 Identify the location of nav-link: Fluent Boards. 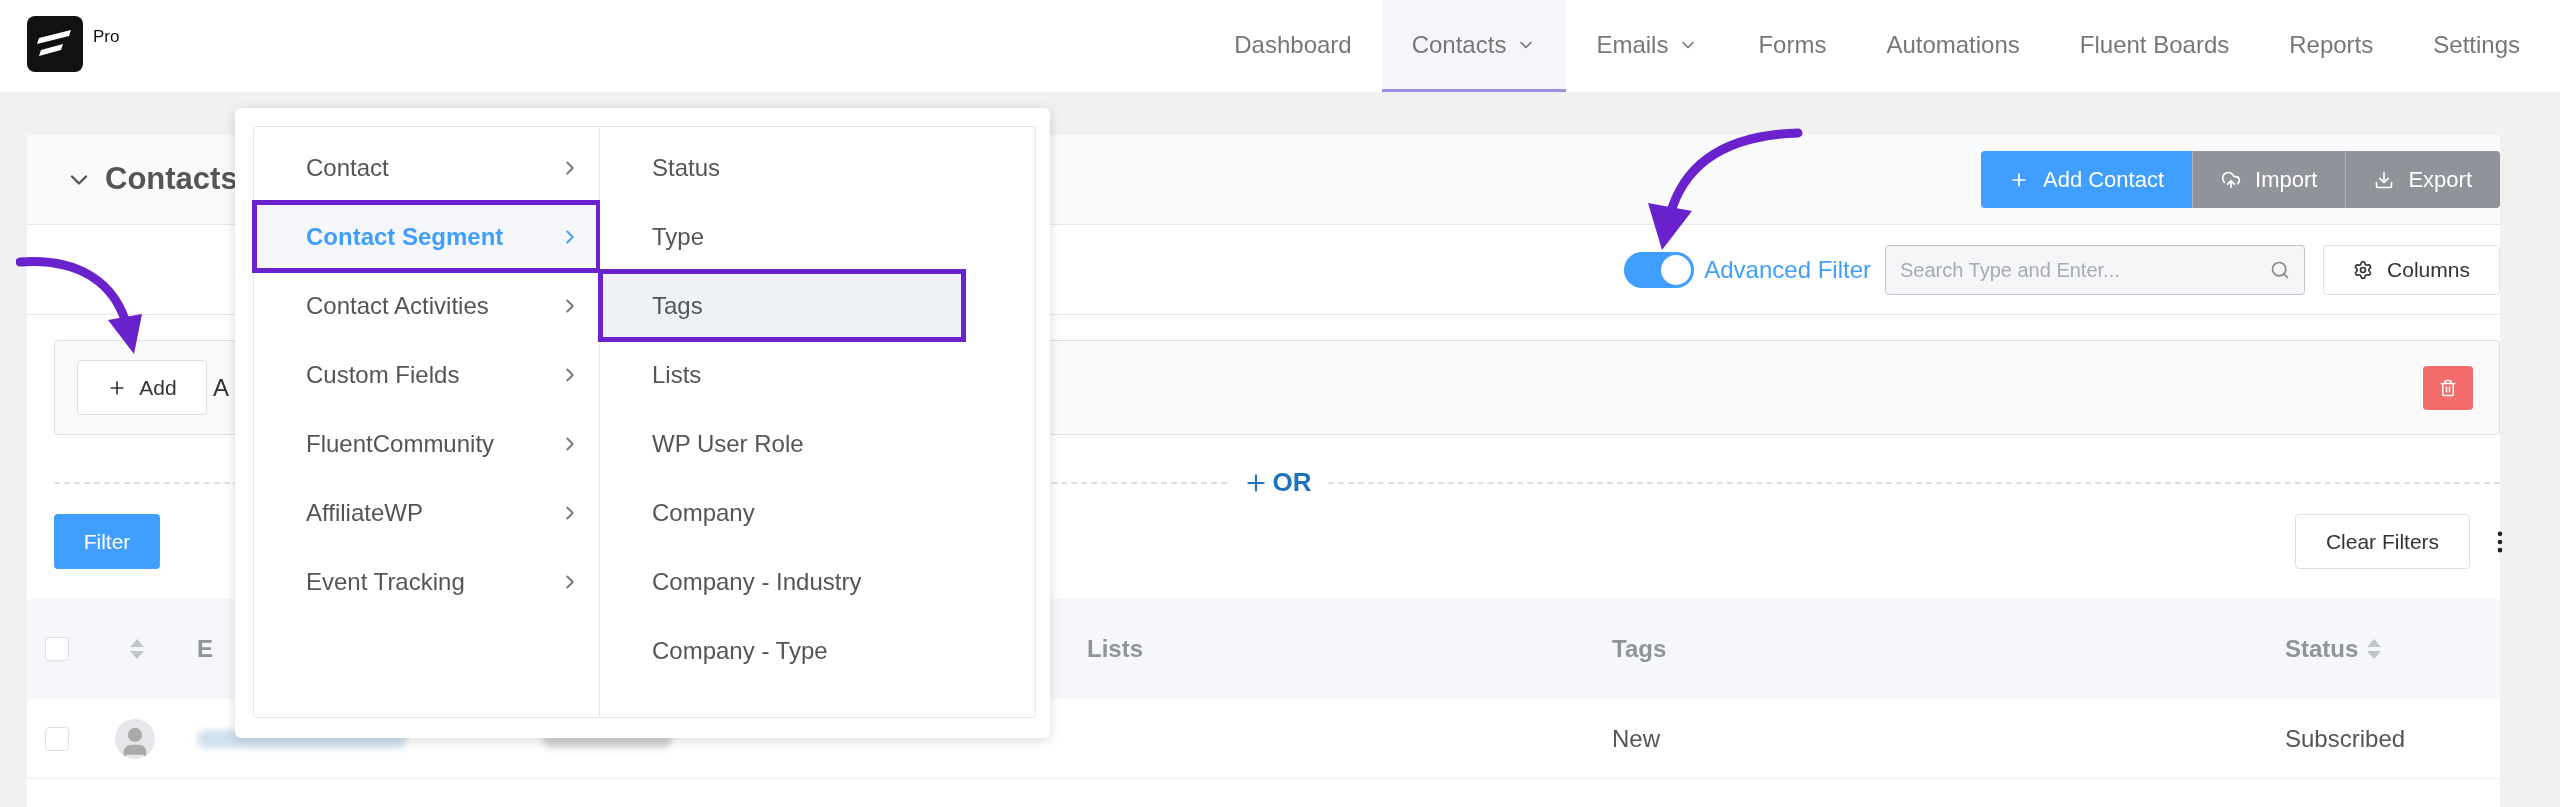
(2154, 46).